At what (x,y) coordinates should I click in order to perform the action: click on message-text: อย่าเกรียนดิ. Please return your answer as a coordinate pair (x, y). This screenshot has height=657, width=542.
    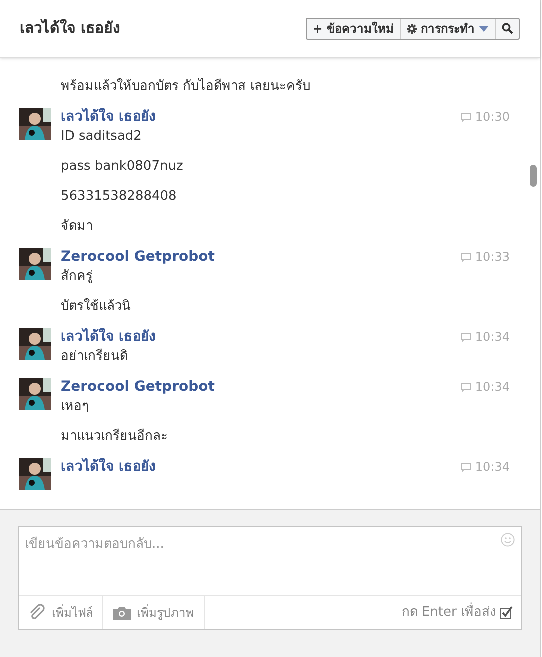
    Looking at the image, I should click on (95, 357).